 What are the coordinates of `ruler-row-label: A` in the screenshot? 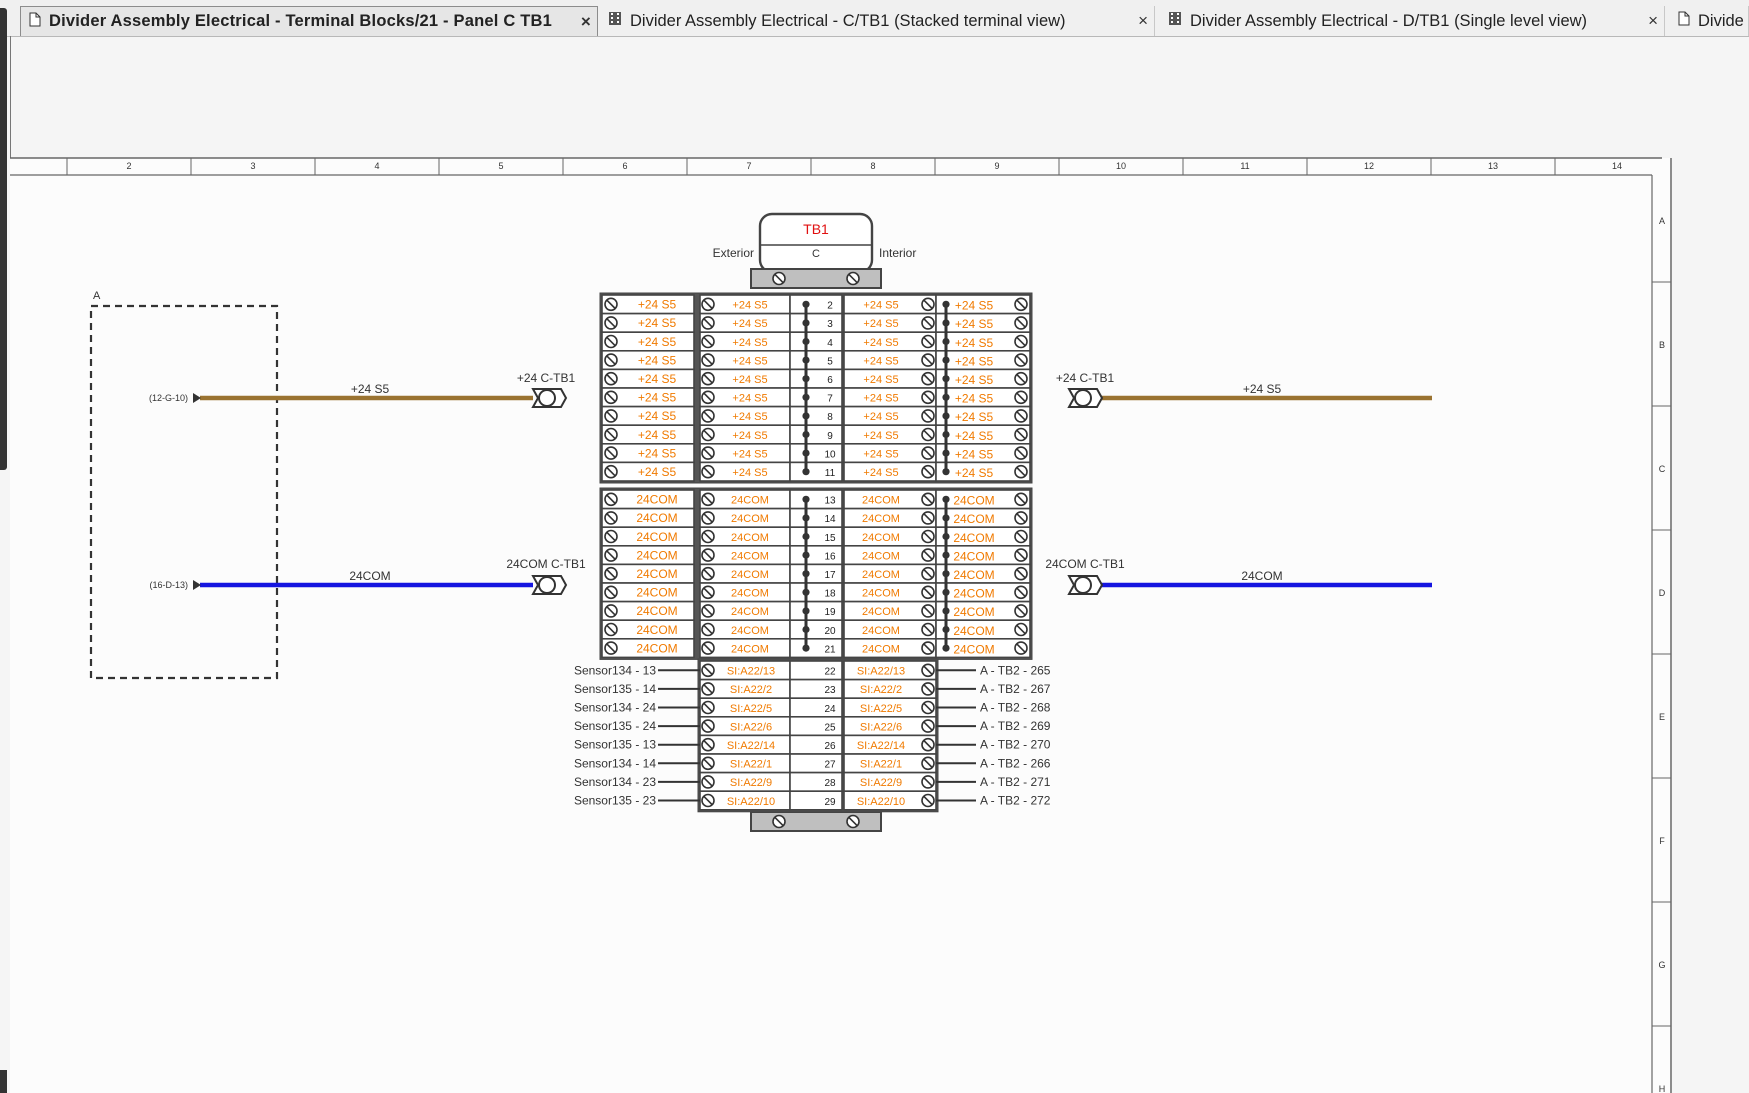 It's located at (1662, 221).